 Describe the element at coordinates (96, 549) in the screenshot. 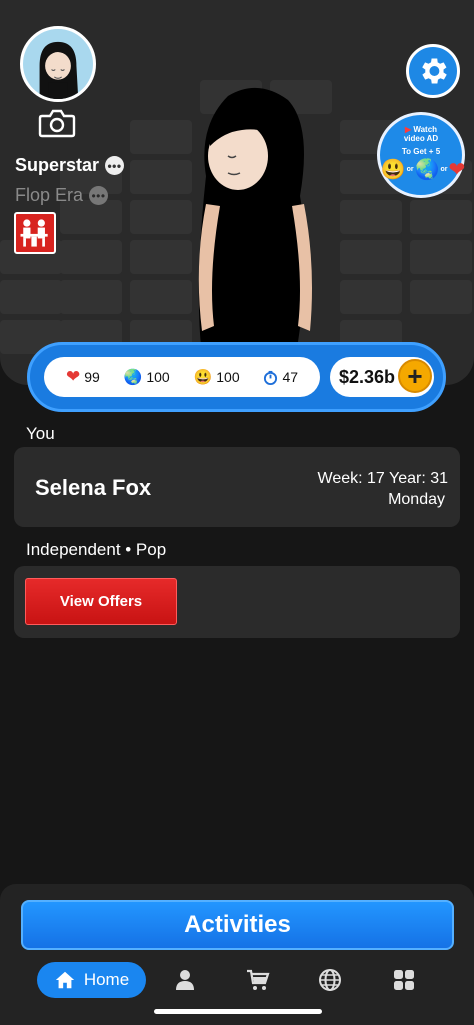

I see `label-section-label: Independent • Pop` at that location.